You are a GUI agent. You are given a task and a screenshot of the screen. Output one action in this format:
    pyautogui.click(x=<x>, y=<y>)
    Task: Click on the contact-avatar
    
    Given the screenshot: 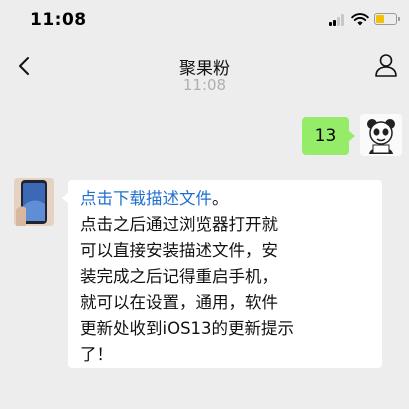 What is the action you would take?
    pyautogui.click(x=34, y=202)
    